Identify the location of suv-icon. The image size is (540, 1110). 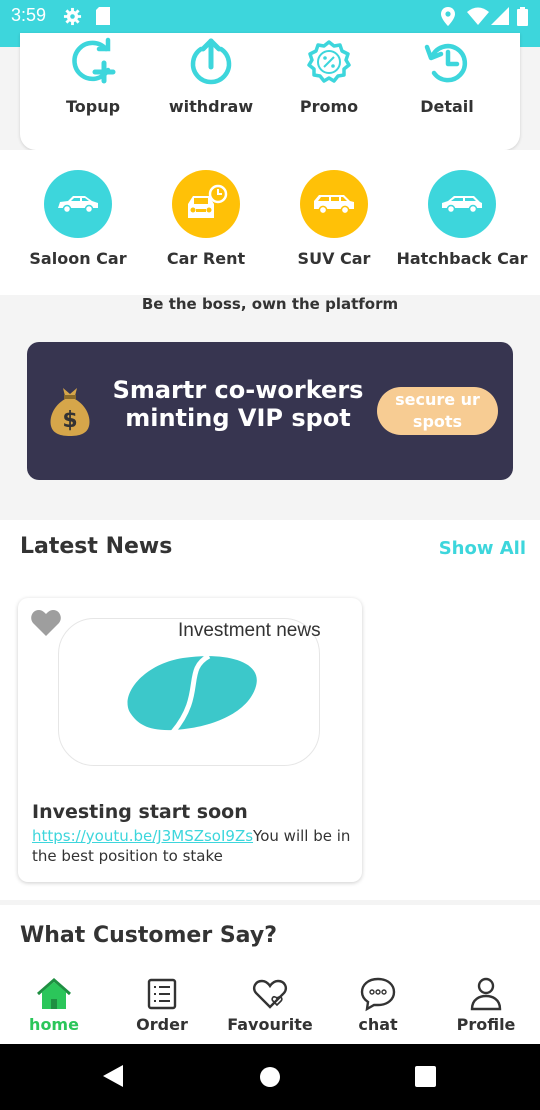
(334, 204).